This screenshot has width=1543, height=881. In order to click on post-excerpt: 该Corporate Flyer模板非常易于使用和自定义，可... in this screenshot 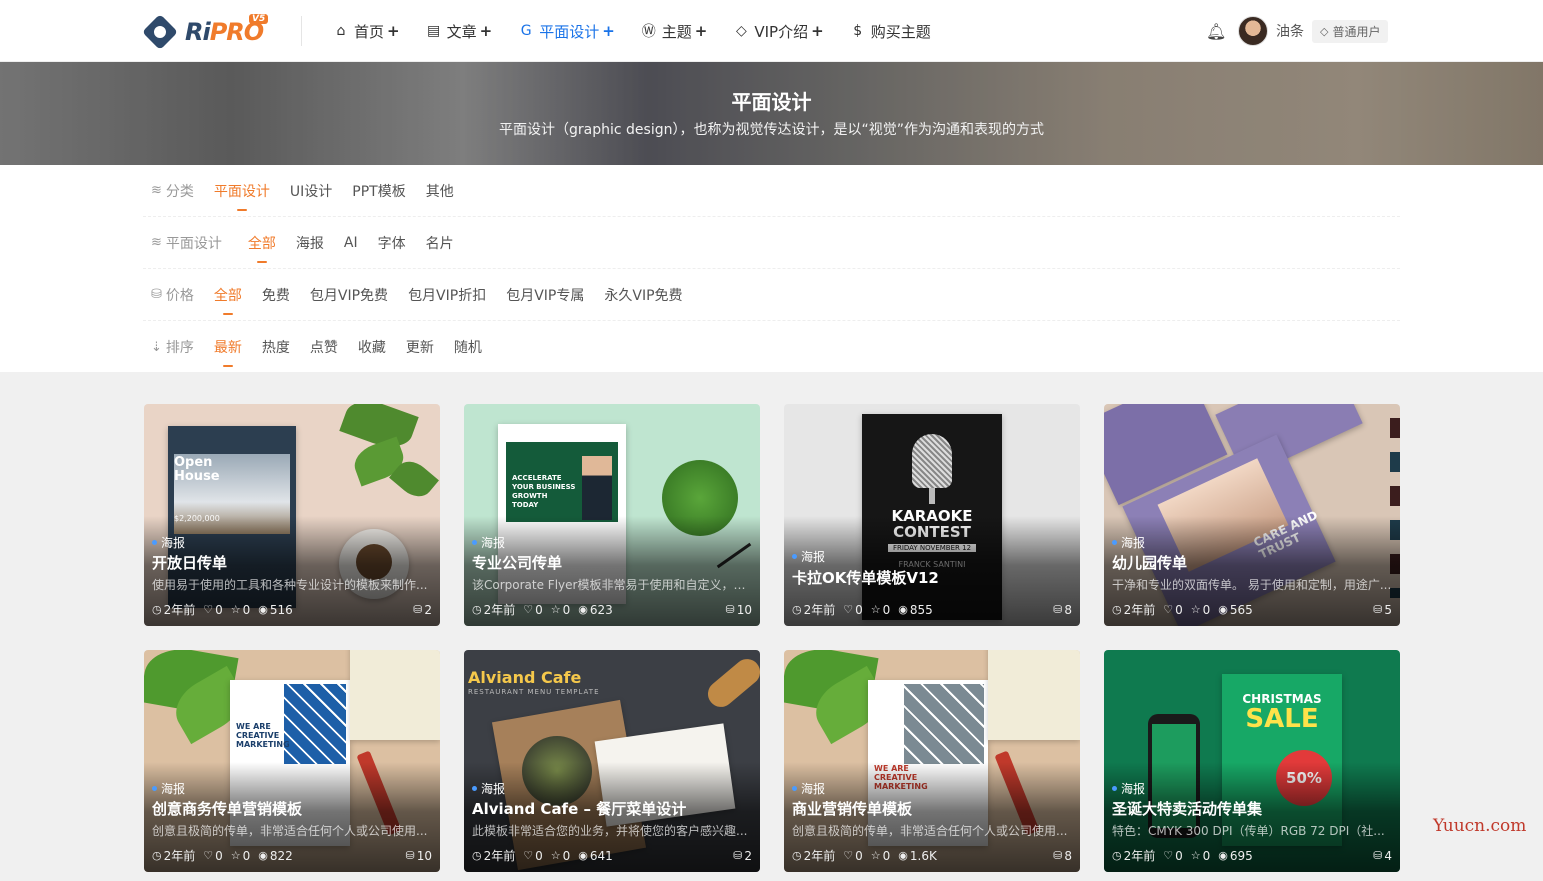, I will do `click(612, 585)`.